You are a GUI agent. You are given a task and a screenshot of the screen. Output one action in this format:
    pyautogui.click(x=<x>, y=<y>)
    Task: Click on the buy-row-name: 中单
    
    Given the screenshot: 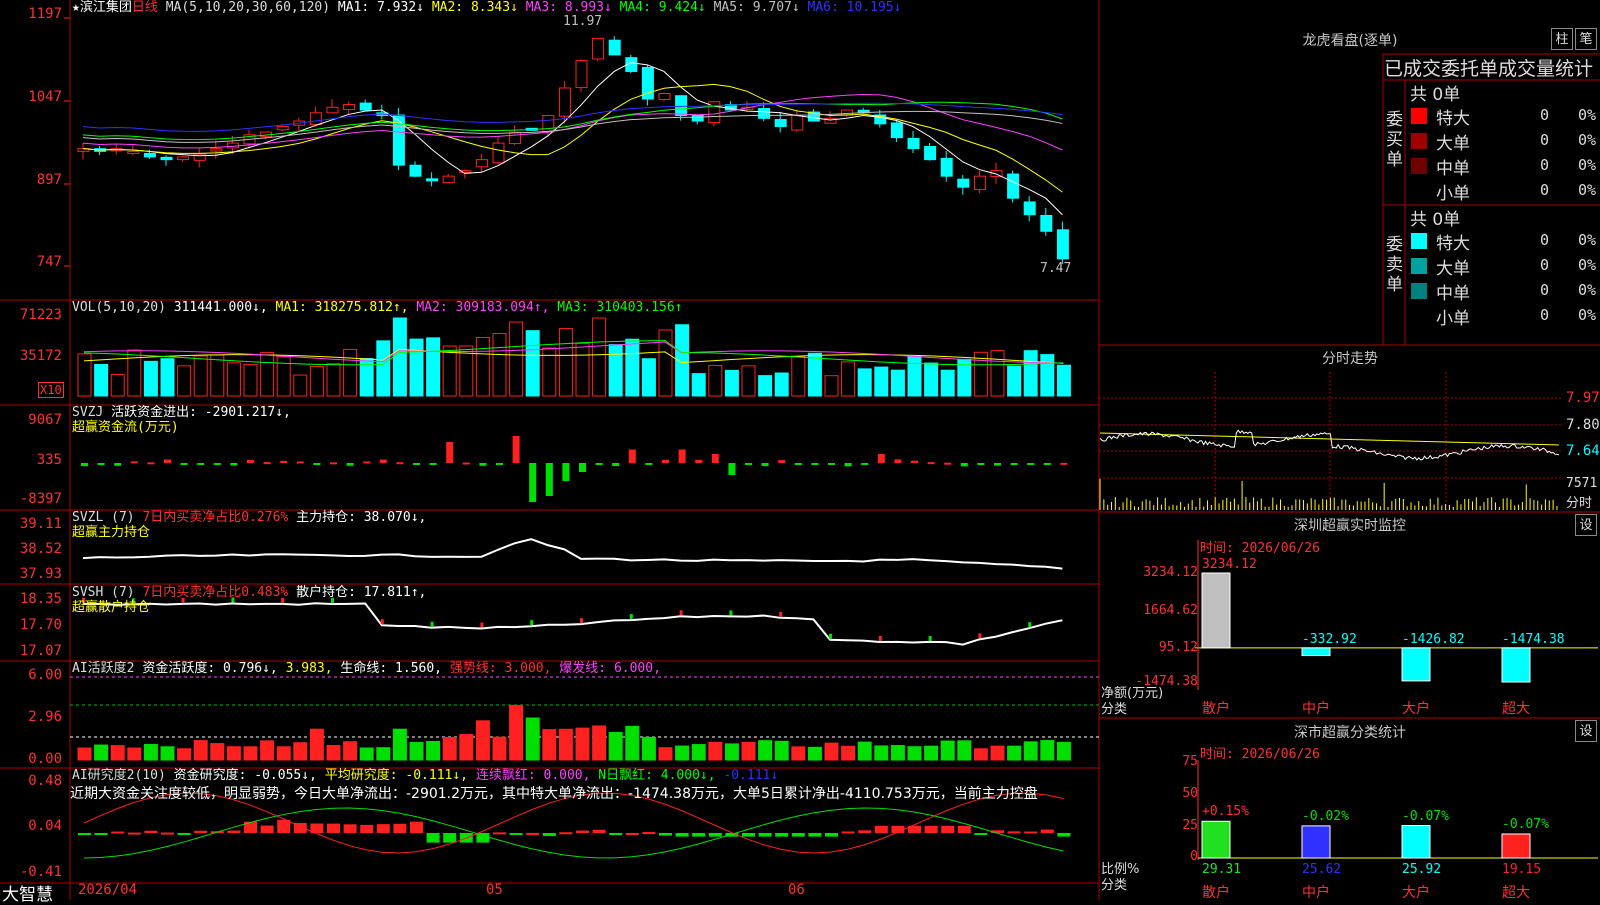 What is the action you would take?
    pyautogui.click(x=1453, y=169)
    